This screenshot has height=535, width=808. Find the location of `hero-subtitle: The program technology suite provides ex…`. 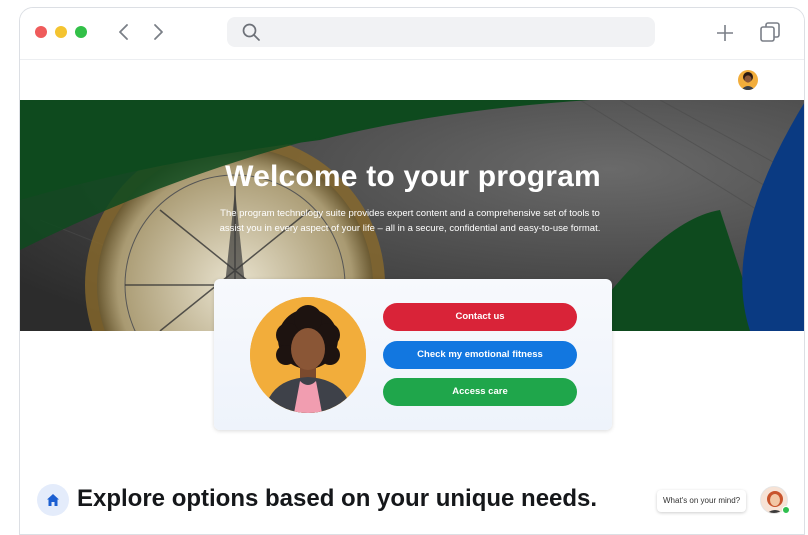

hero-subtitle: The program technology suite provides ex… is located at coordinates (410, 221).